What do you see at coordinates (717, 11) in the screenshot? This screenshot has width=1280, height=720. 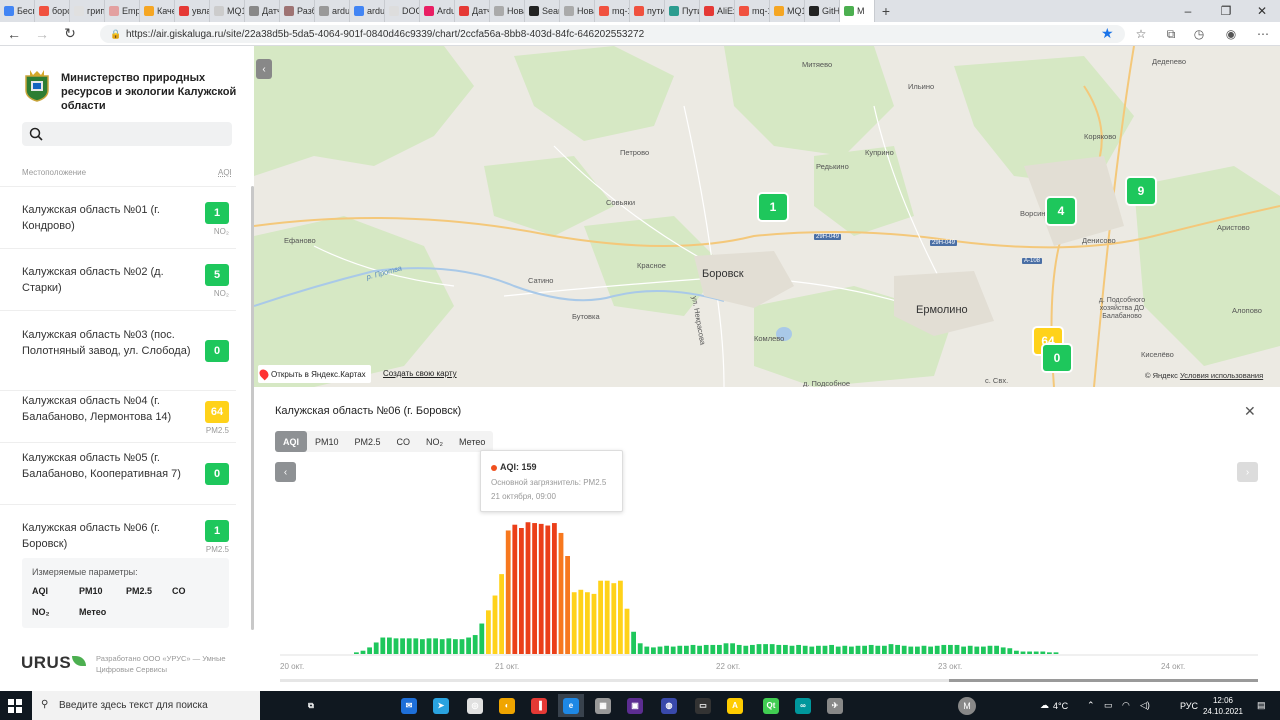 I see `browser-tab: AliEx` at bounding box center [717, 11].